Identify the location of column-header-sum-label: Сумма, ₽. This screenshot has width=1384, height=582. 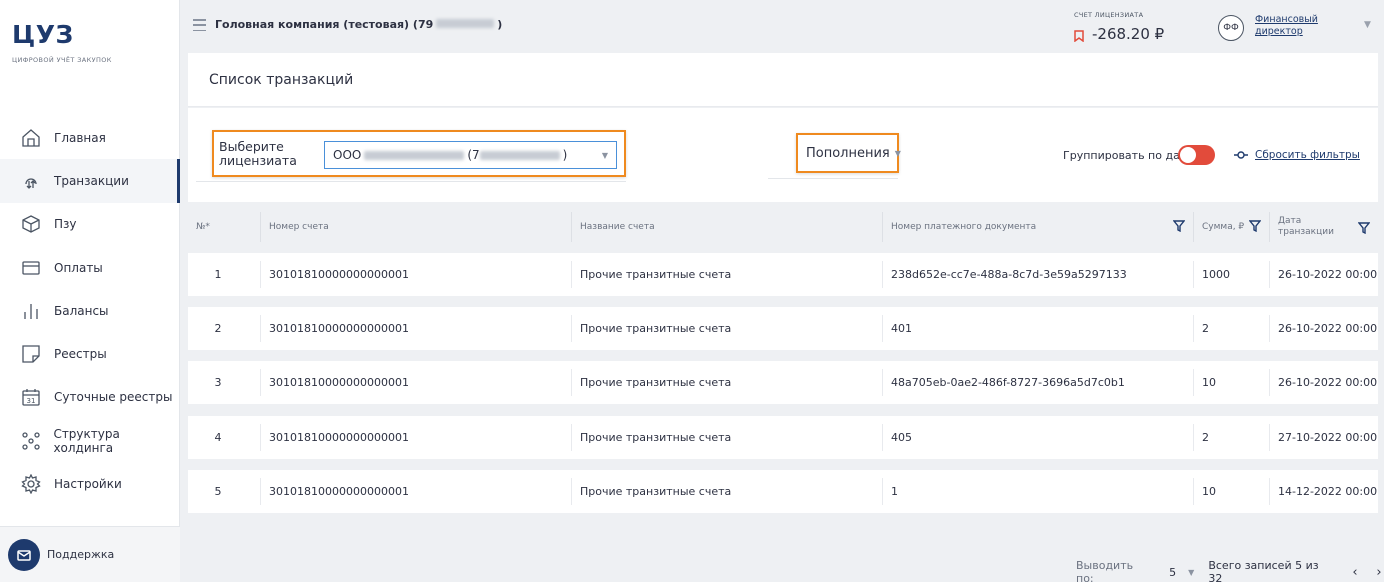
(1223, 227).